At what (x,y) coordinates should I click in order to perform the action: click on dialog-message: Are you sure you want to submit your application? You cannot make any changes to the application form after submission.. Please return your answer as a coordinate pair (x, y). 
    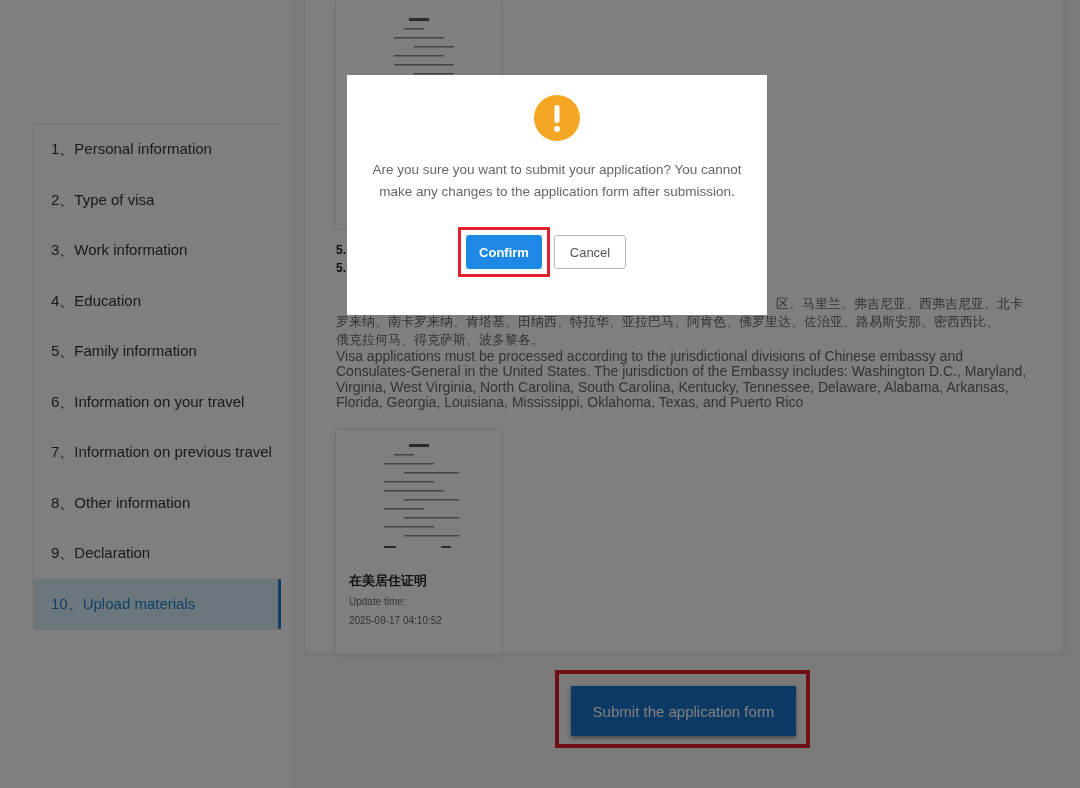
    Looking at the image, I should click on (557, 181).